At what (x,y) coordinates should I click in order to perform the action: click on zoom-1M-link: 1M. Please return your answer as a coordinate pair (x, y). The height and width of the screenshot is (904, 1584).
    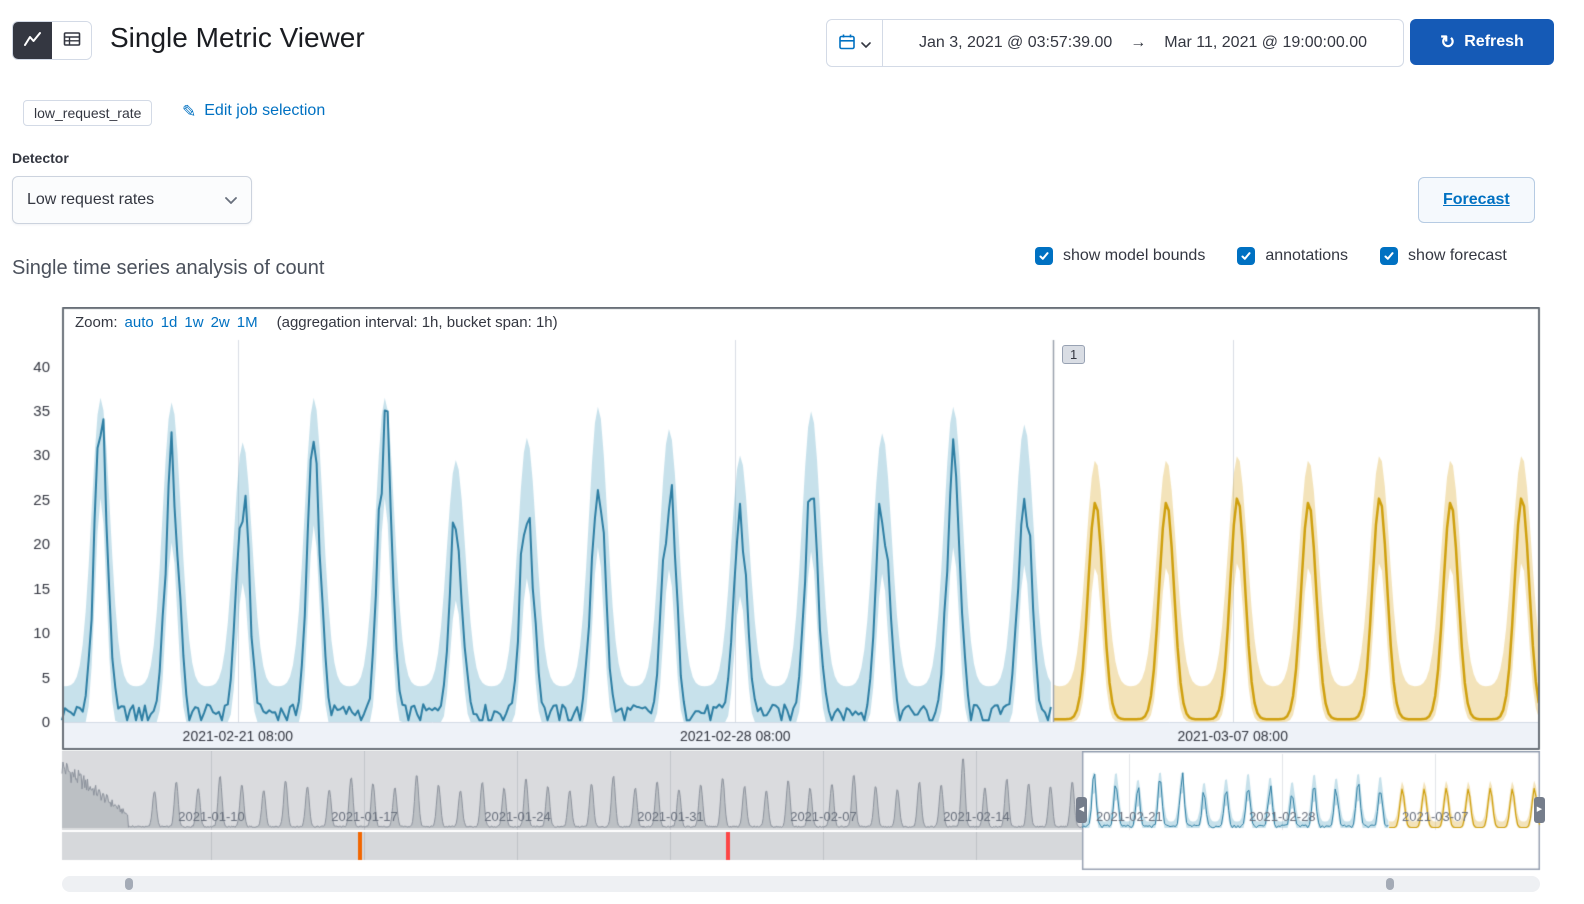
    Looking at the image, I should click on (247, 322).